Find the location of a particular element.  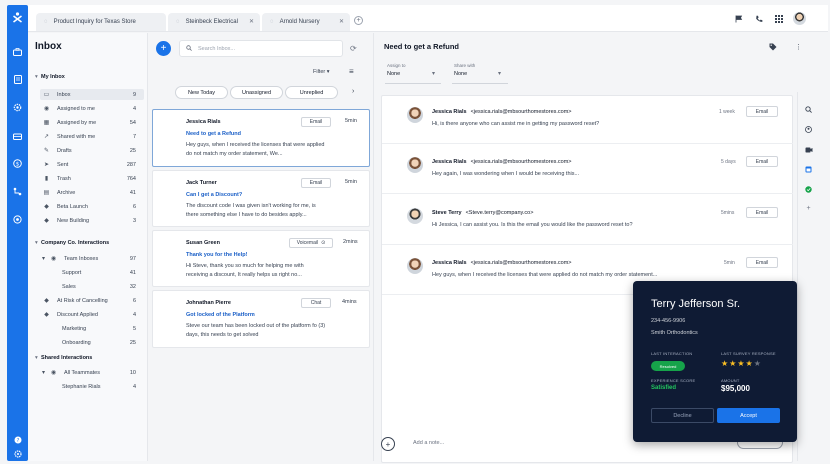

tab-label: Steinbeck Electrical is located at coordinates (211, 22).